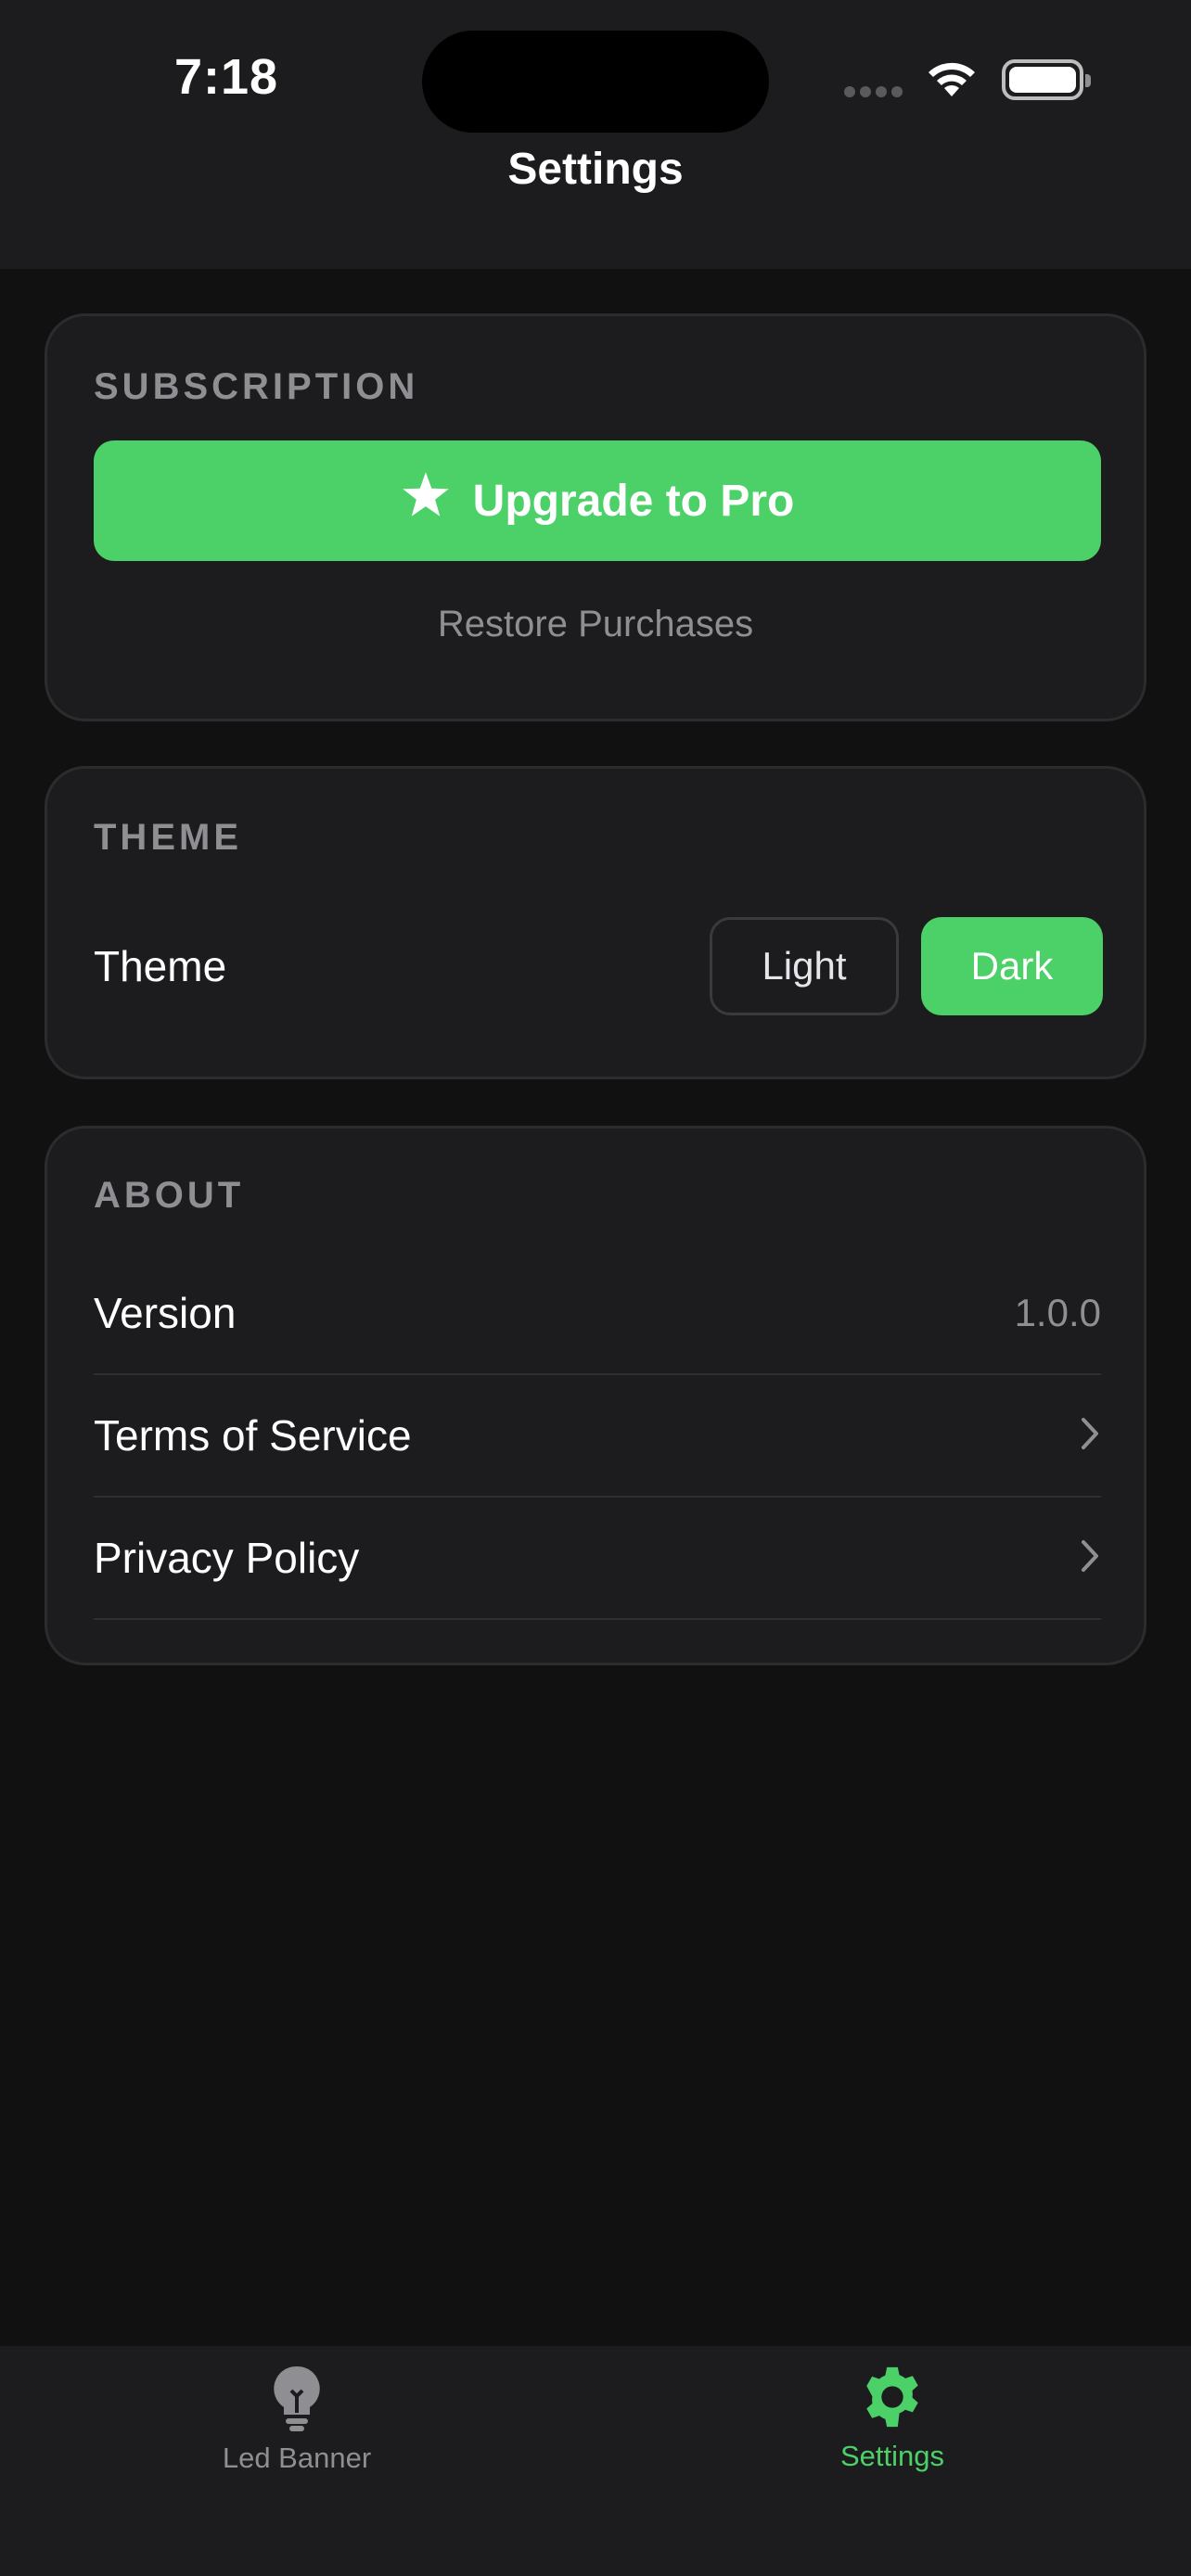  Describe the element at coordinates (597, 1437) in the screenshot. I see `terms-of-service-row: Terms of Service` at that location.